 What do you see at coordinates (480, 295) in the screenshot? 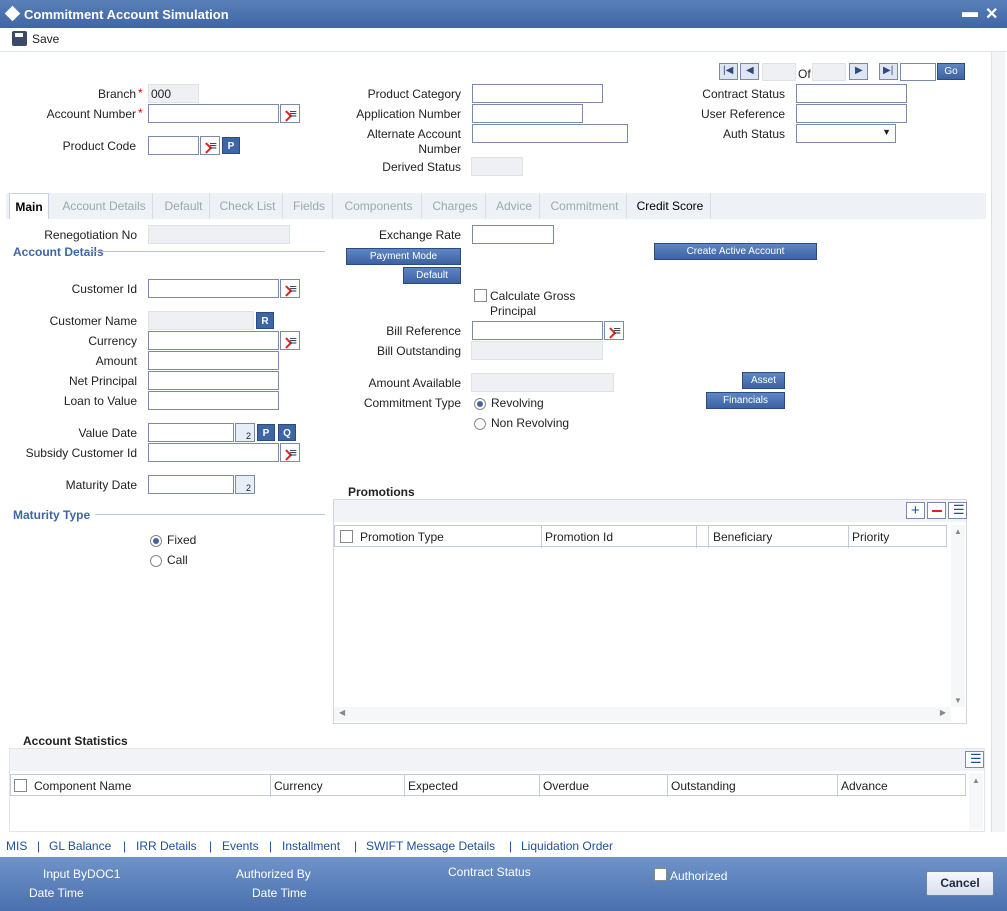
I see `calculate-gross-principal-checkbox` at bounding box center [480, 295].